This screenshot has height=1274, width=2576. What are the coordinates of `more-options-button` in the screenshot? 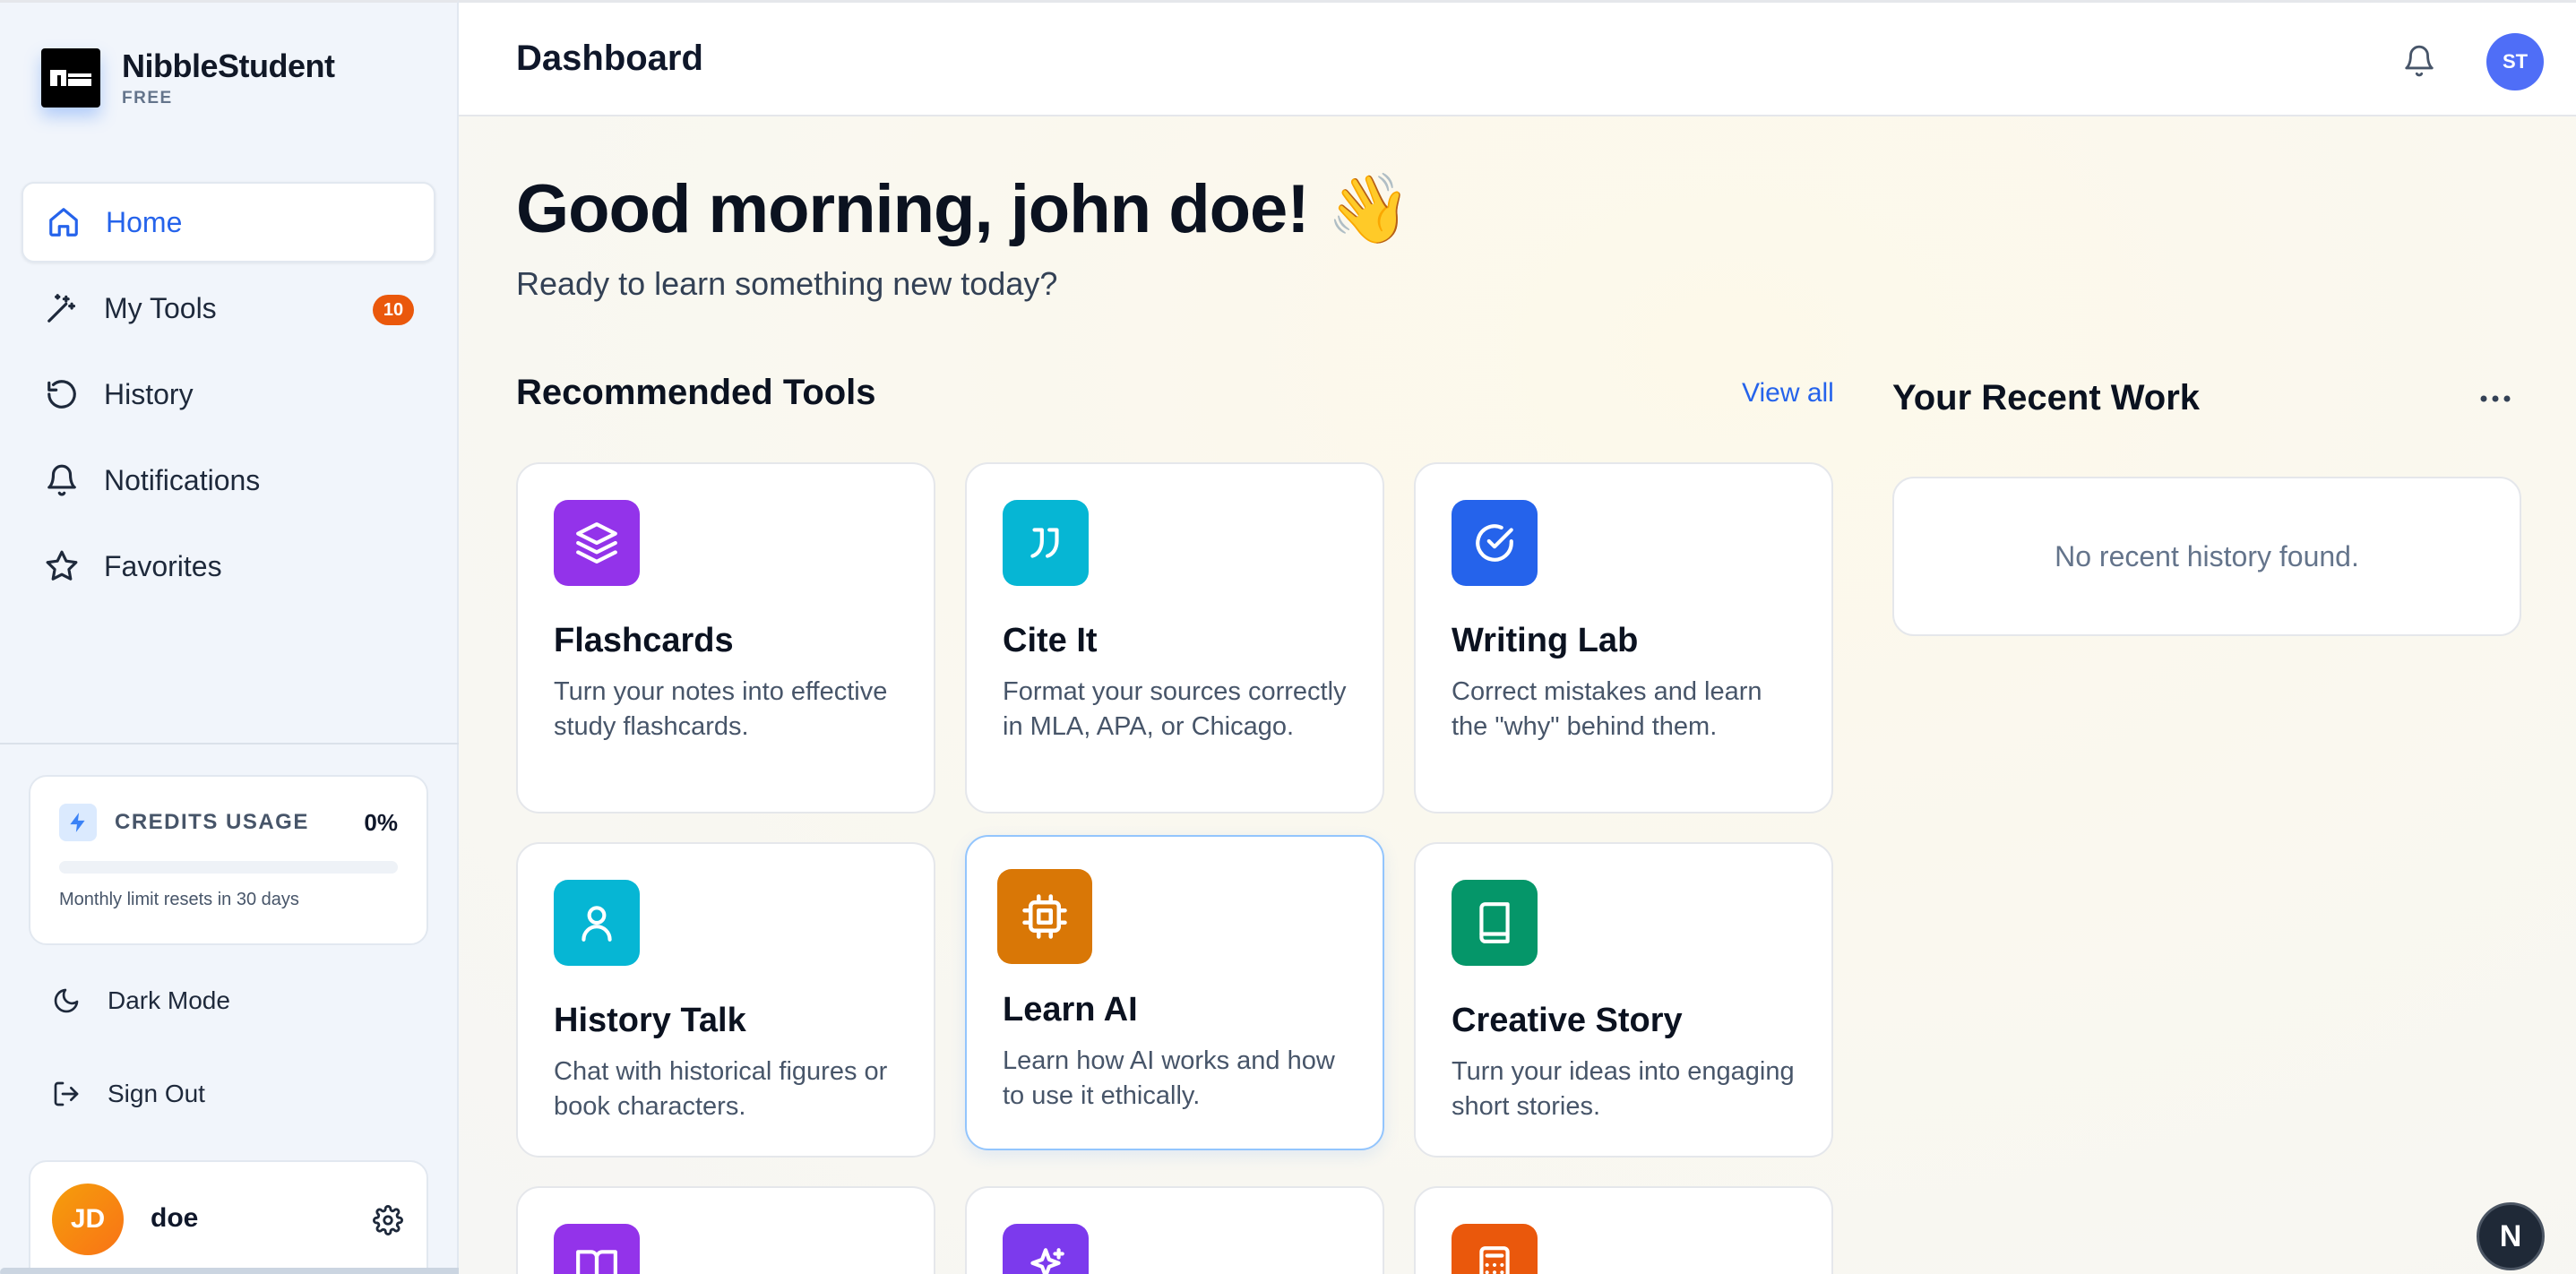 It's located at (2495, 399).